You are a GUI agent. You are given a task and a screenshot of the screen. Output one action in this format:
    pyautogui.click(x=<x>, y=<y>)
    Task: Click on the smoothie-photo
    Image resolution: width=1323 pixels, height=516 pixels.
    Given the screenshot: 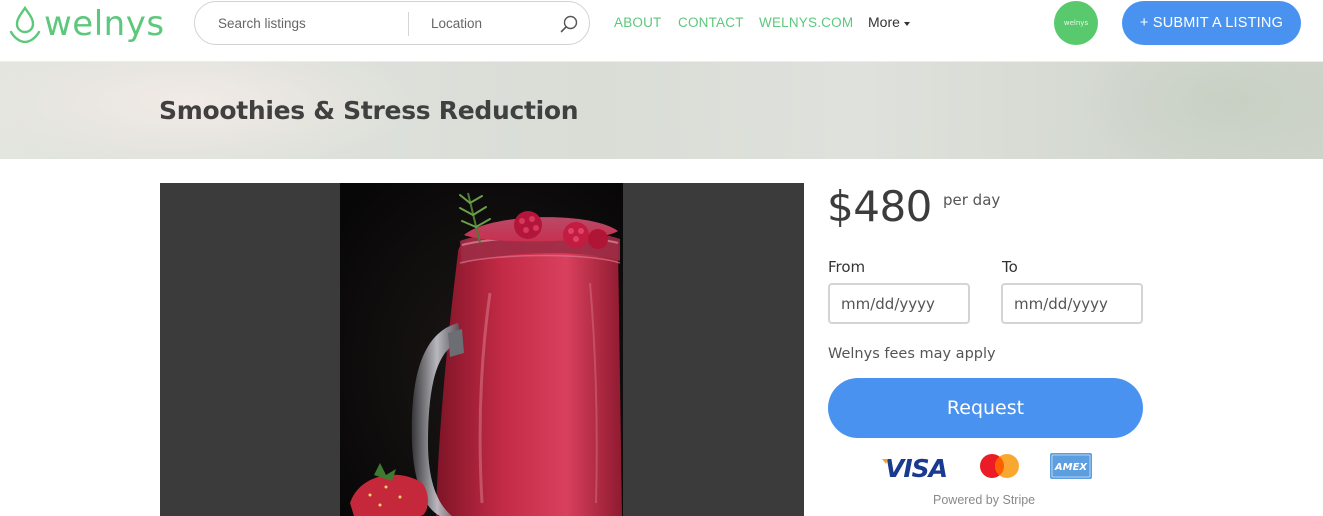 What is the action you would take?
    pyautogui.click(x=481, y=349)
    